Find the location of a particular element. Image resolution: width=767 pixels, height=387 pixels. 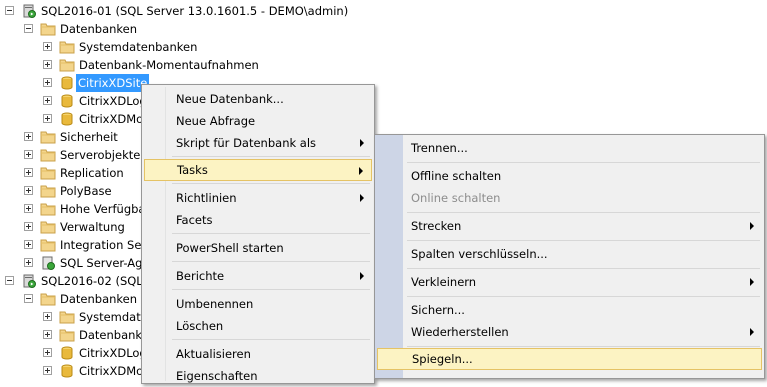

tree-node-replication: Replication is located at coordinates (72, 173).